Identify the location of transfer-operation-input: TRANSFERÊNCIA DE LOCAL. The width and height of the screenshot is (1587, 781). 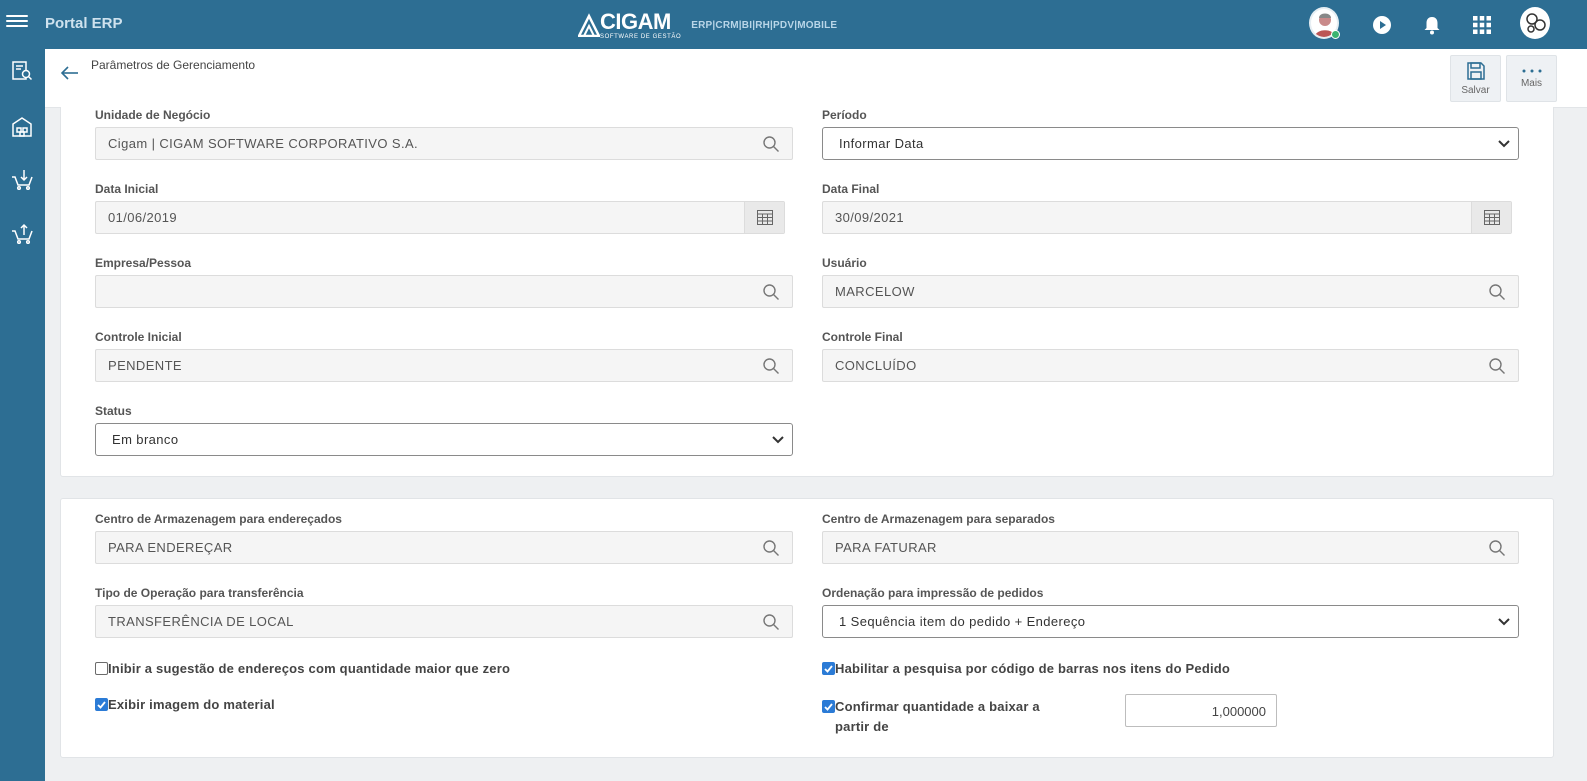
(444, 621).